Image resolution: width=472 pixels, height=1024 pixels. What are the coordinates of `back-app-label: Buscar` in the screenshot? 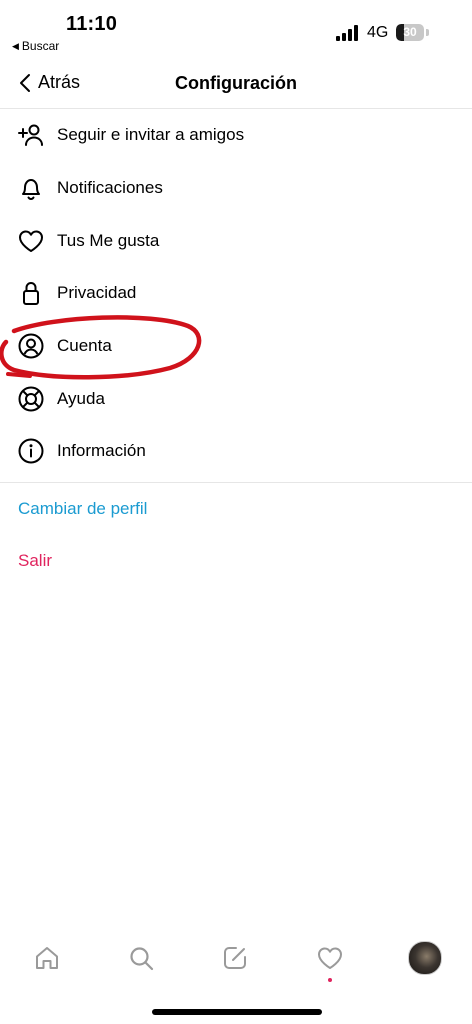 It's located at (40, 46).